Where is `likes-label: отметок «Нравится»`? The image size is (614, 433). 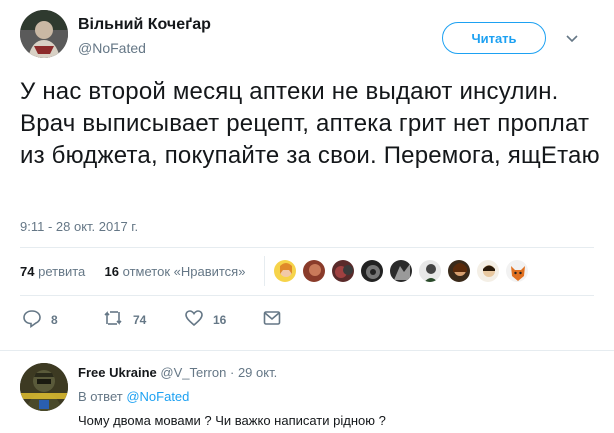 likes-label: отметок «Нравится» is located at coordinates (184, 271).